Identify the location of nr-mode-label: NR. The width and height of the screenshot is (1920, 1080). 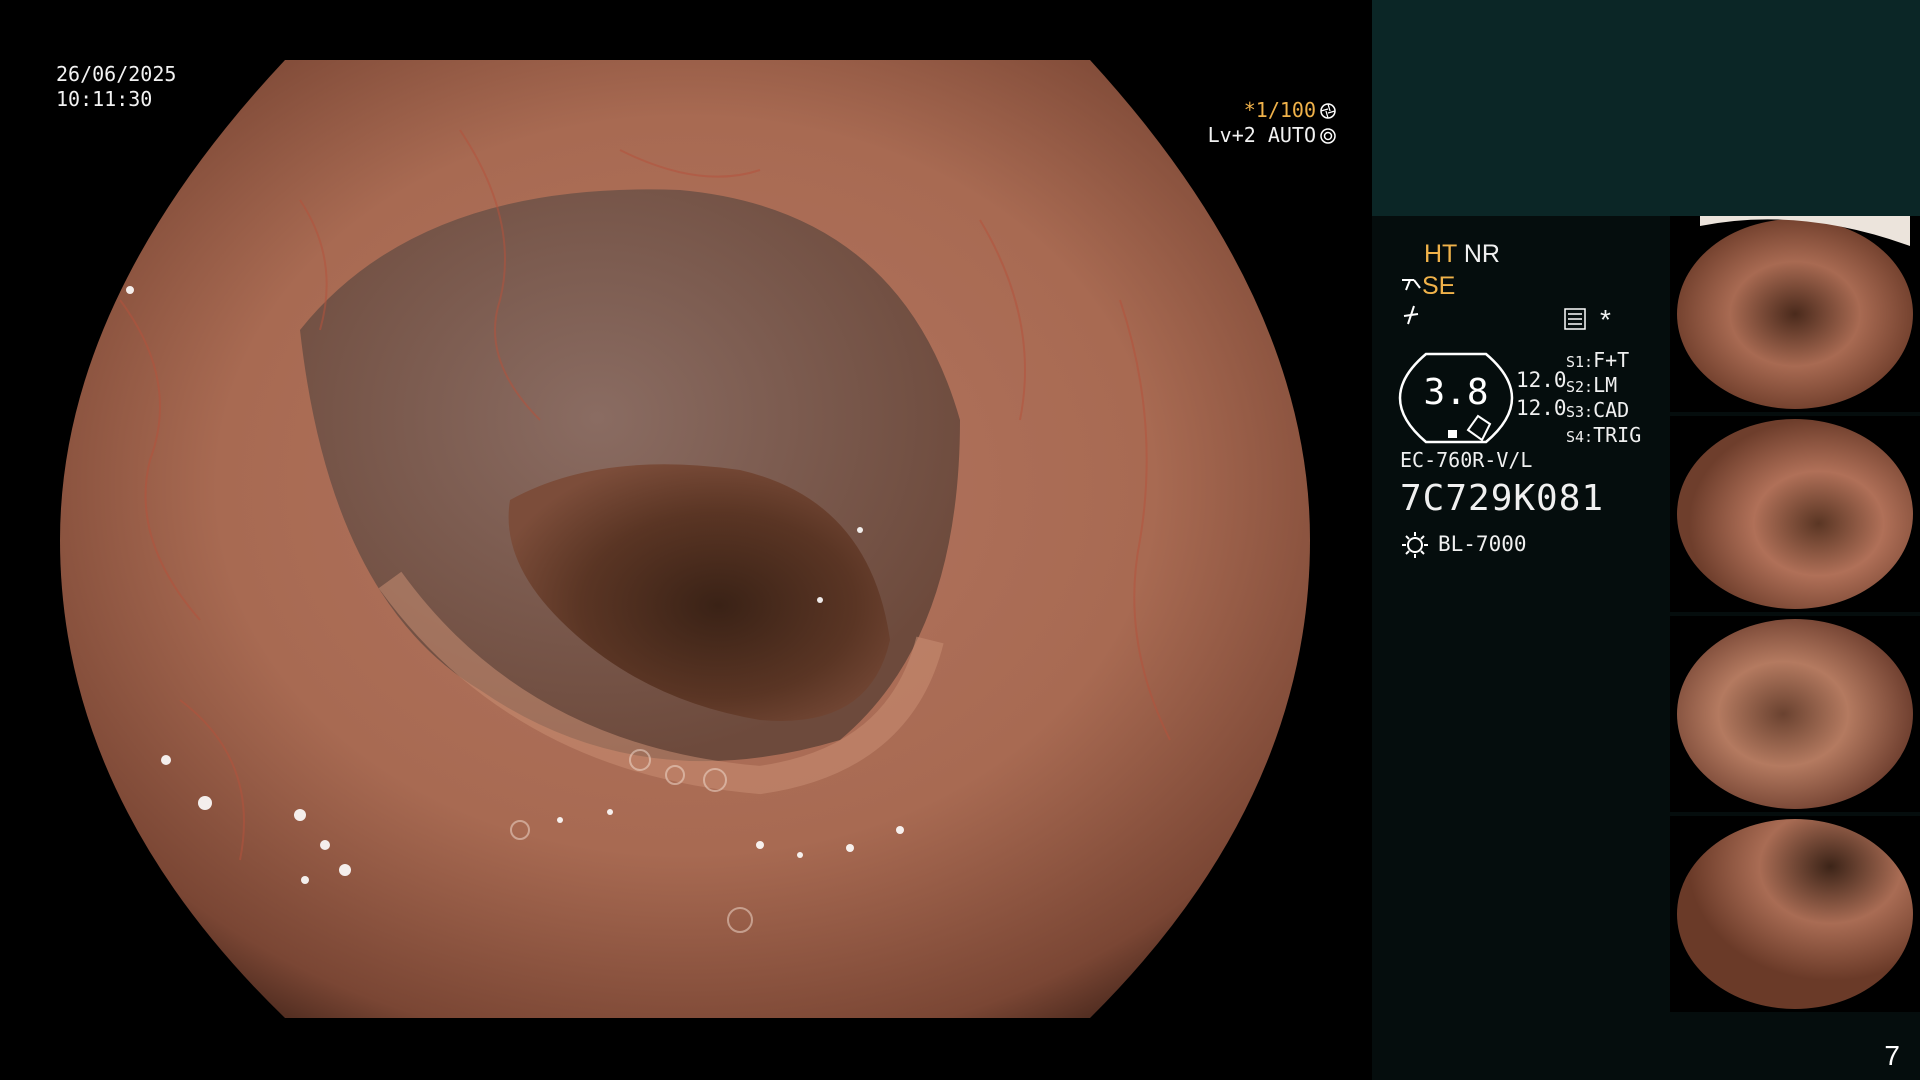
(1481, 254).